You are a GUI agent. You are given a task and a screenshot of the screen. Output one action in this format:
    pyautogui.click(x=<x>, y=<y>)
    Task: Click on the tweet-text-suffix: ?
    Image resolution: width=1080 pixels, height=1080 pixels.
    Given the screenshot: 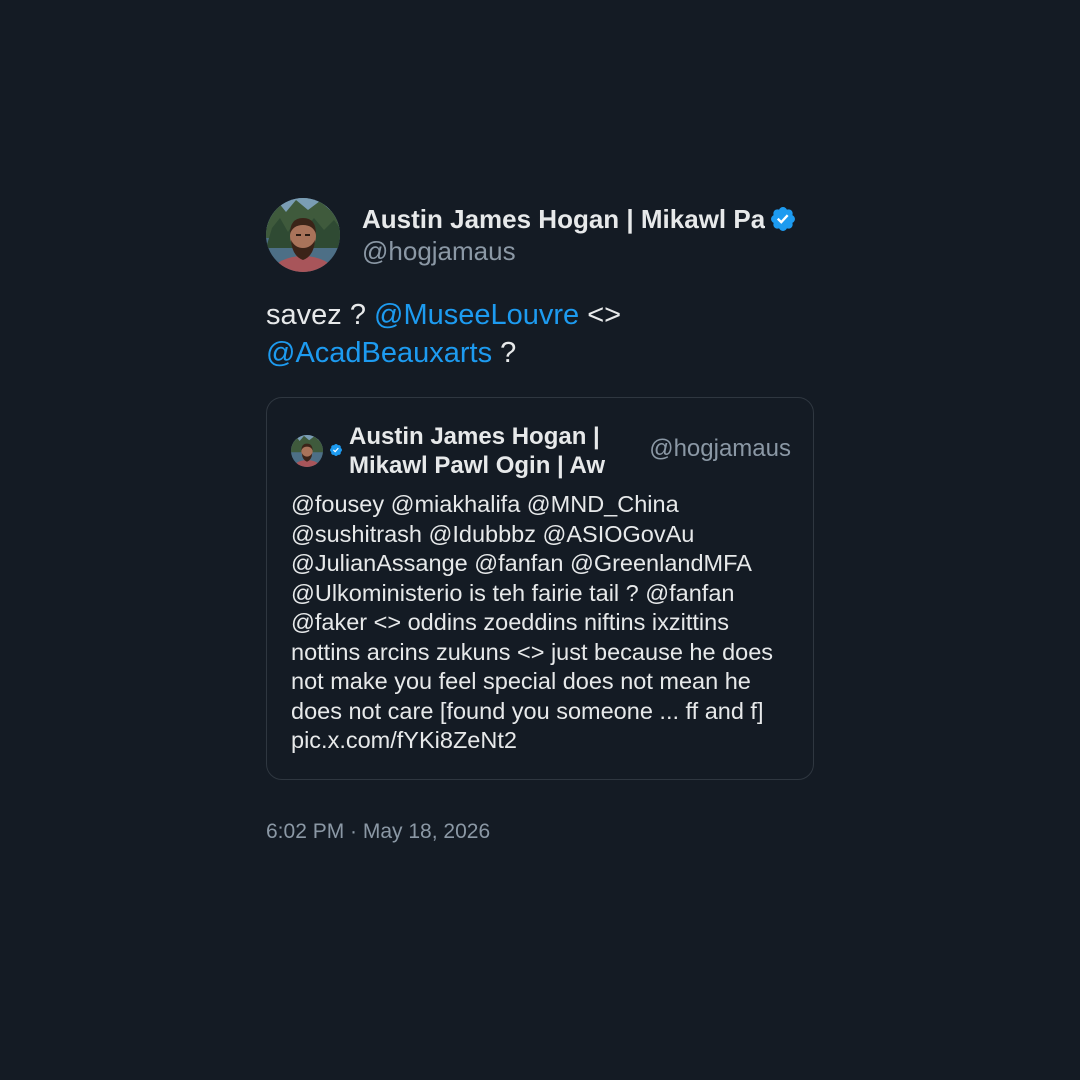 What is the action you would take?
    pyautogui.click(x=504, y=353)
    